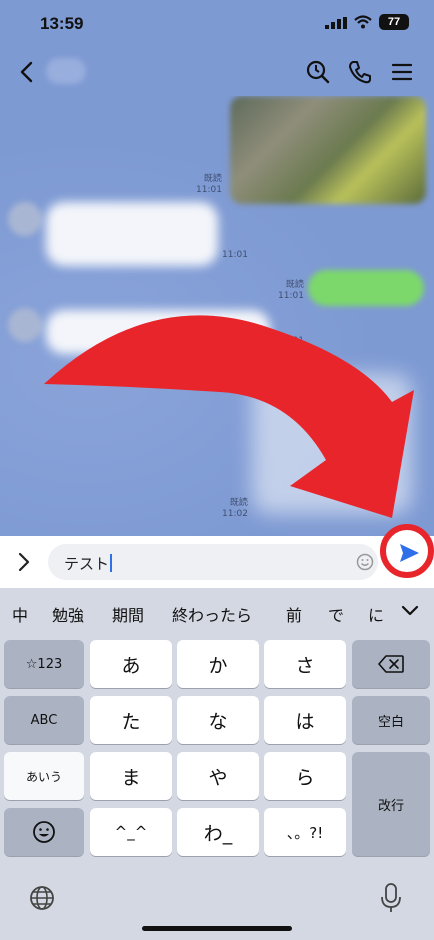 The height and width of the screenshot is (940, 434). Describe the element at coordinates (218, 720) in the screenshot. I see `key-na: な` at that location.